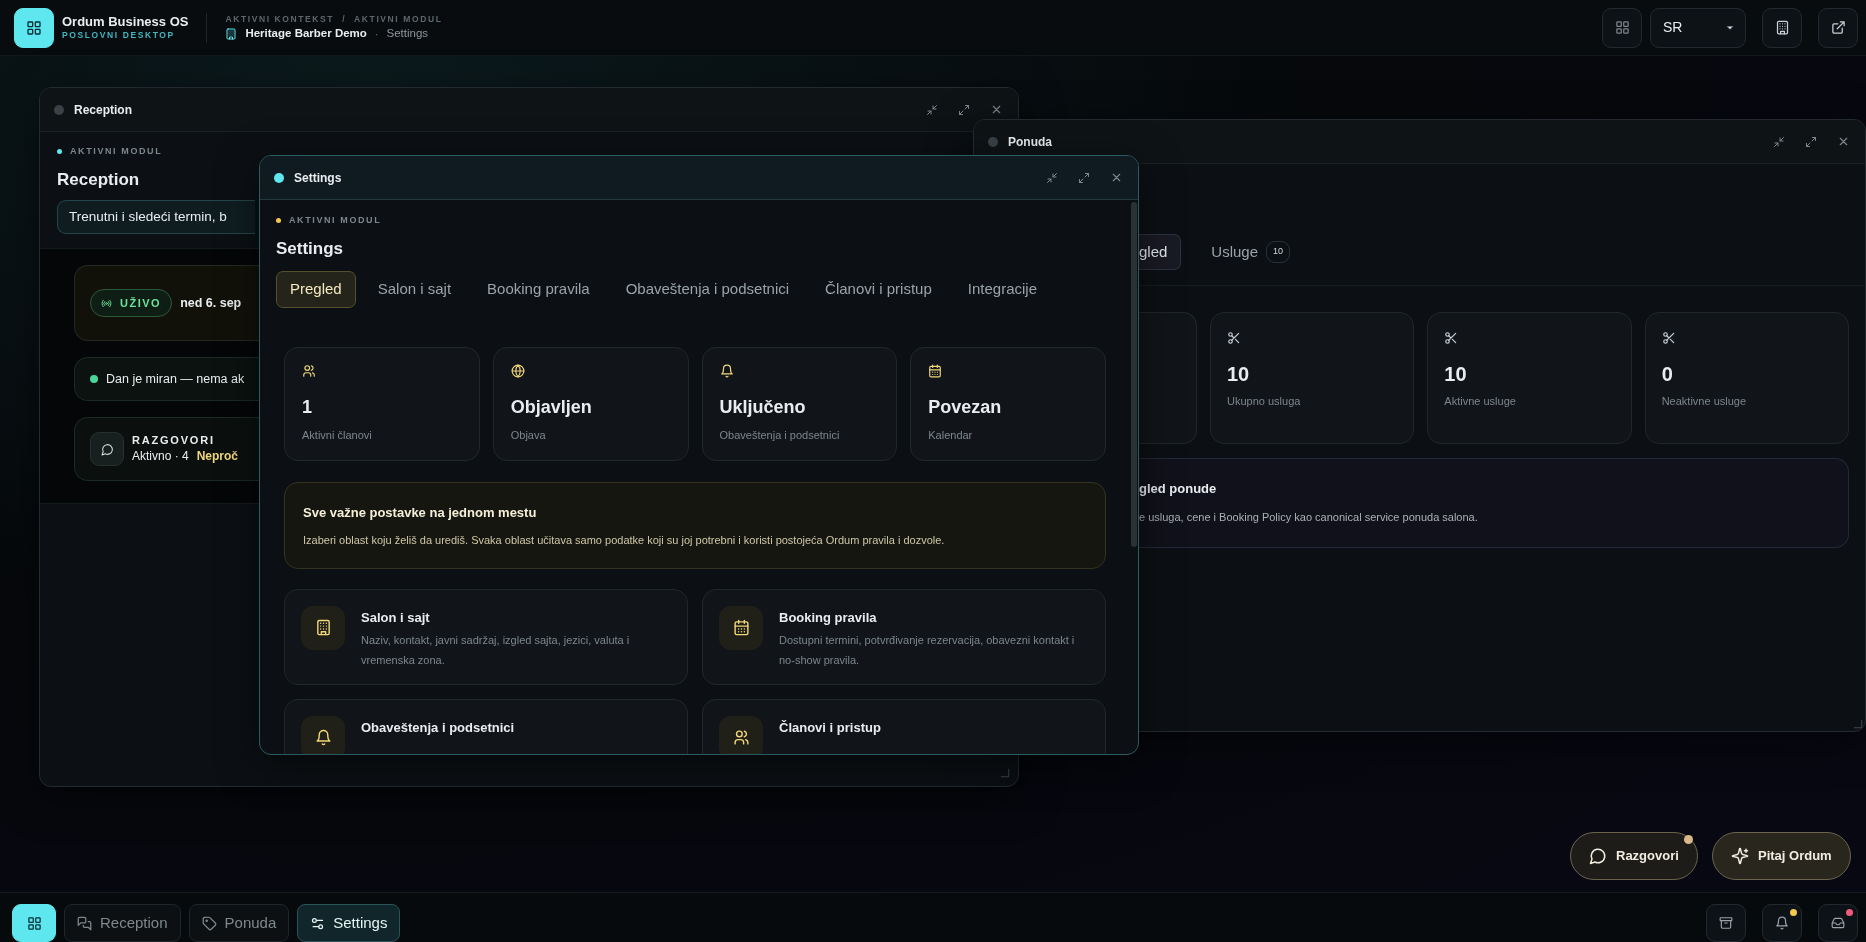 The height and width of the screenshot is (942, 1866). What do you see at coordinates (318, 923) in the screenshot?
I see `sliders-icon` at bounding box center [318, 923].